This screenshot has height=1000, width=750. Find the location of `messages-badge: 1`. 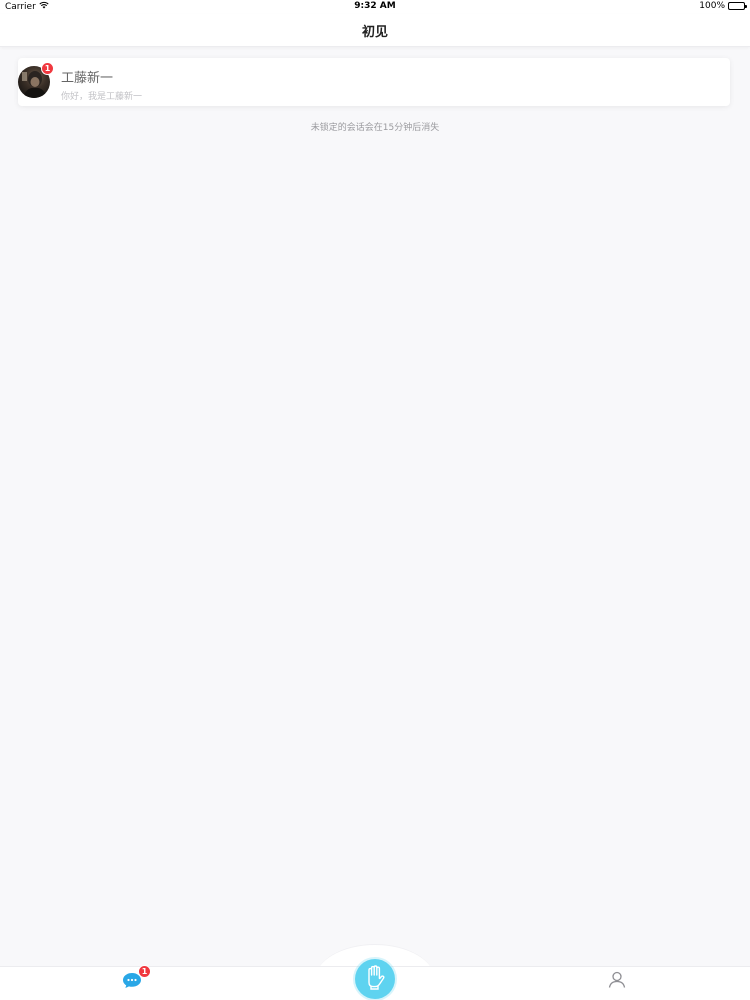

messages-badge: 1 is located at coordinates (144, 971).